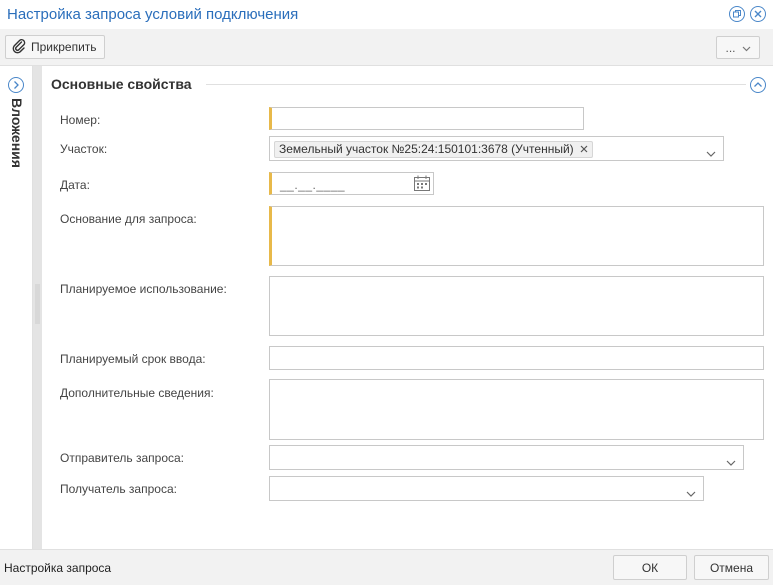 The height and width of the screenshot is (585, 773). Describe the element at coordinates (486, 488) in the screenshot. I see `recipient-select` at that location.